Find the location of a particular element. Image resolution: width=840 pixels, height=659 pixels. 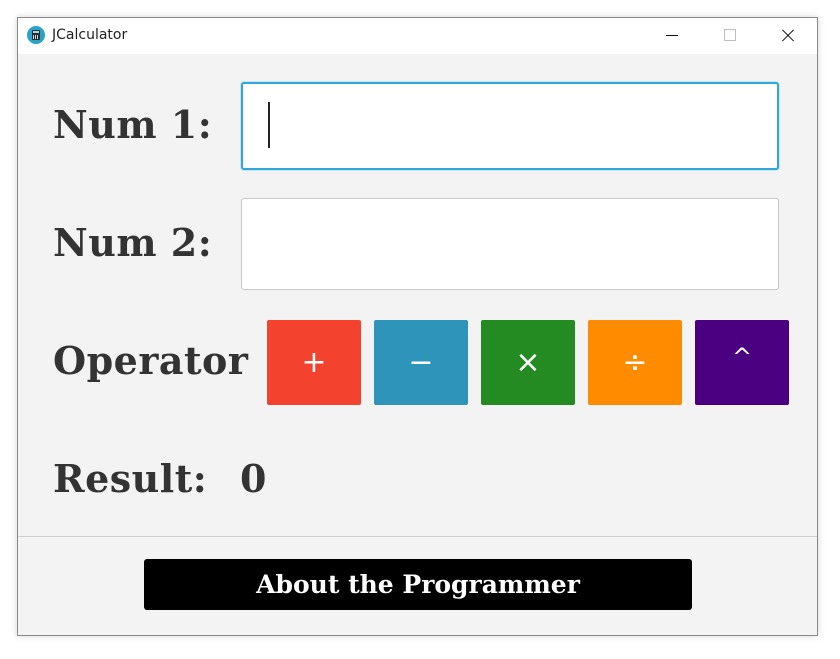

minimize-button is located at coordinates (672, 36).